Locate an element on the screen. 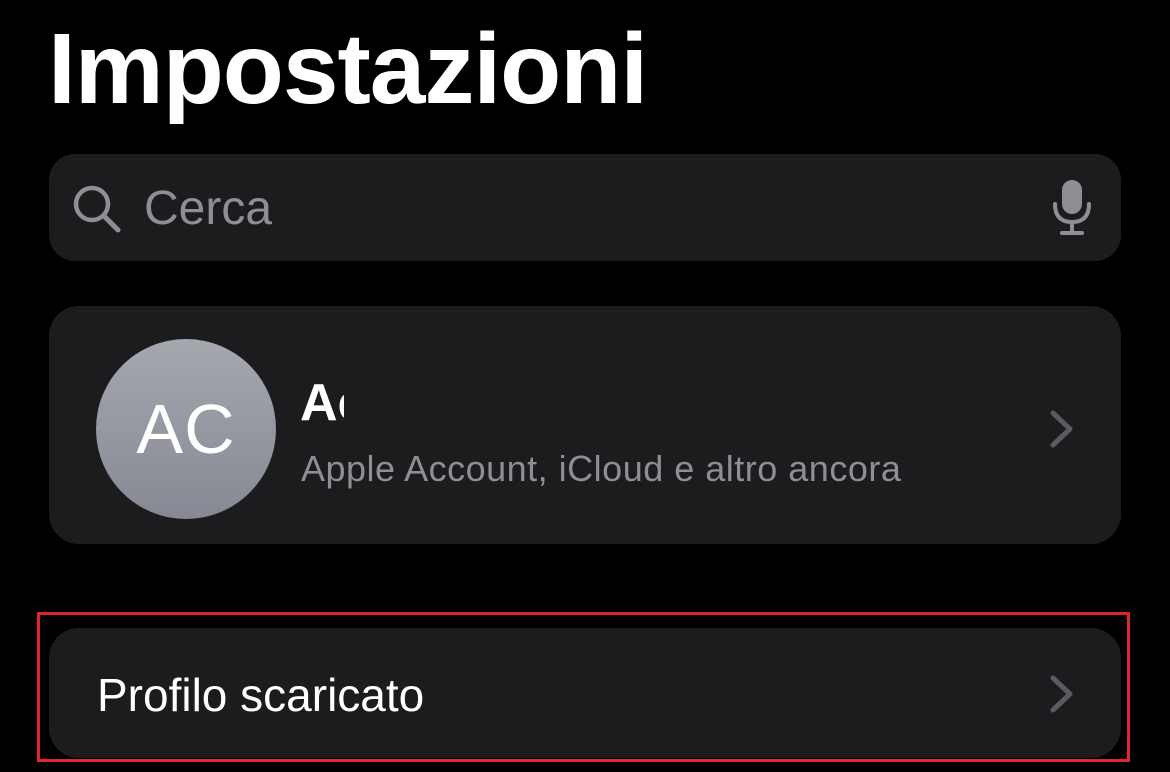  search-placeholder: Cerca is located at coordinates (208, 209).